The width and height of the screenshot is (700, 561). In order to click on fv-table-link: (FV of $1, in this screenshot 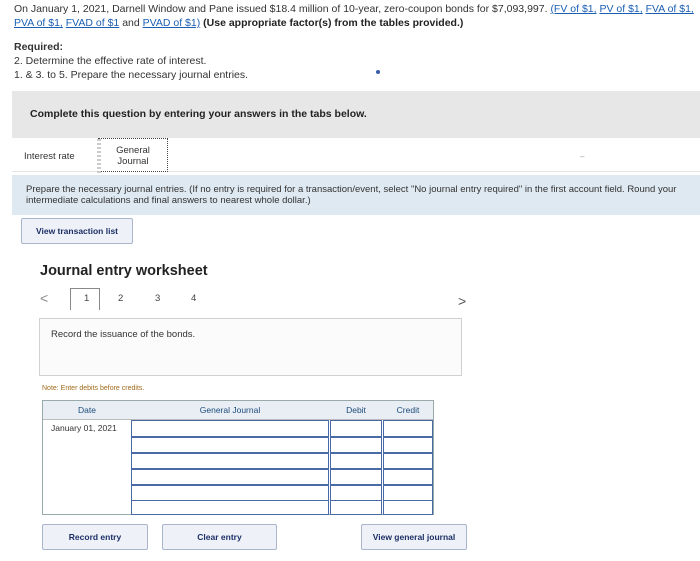, I will do `click(573, 9)`.